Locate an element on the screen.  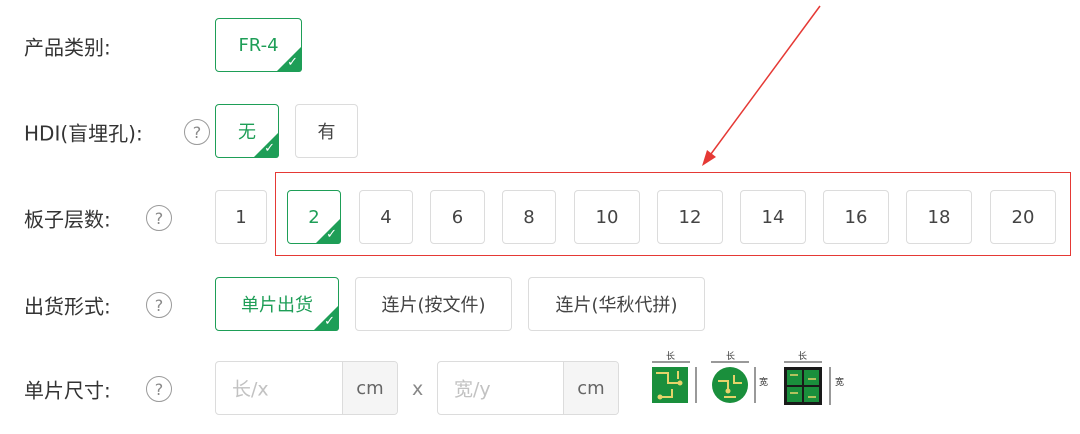
times-sign: x is located at coordinates (418, 389).